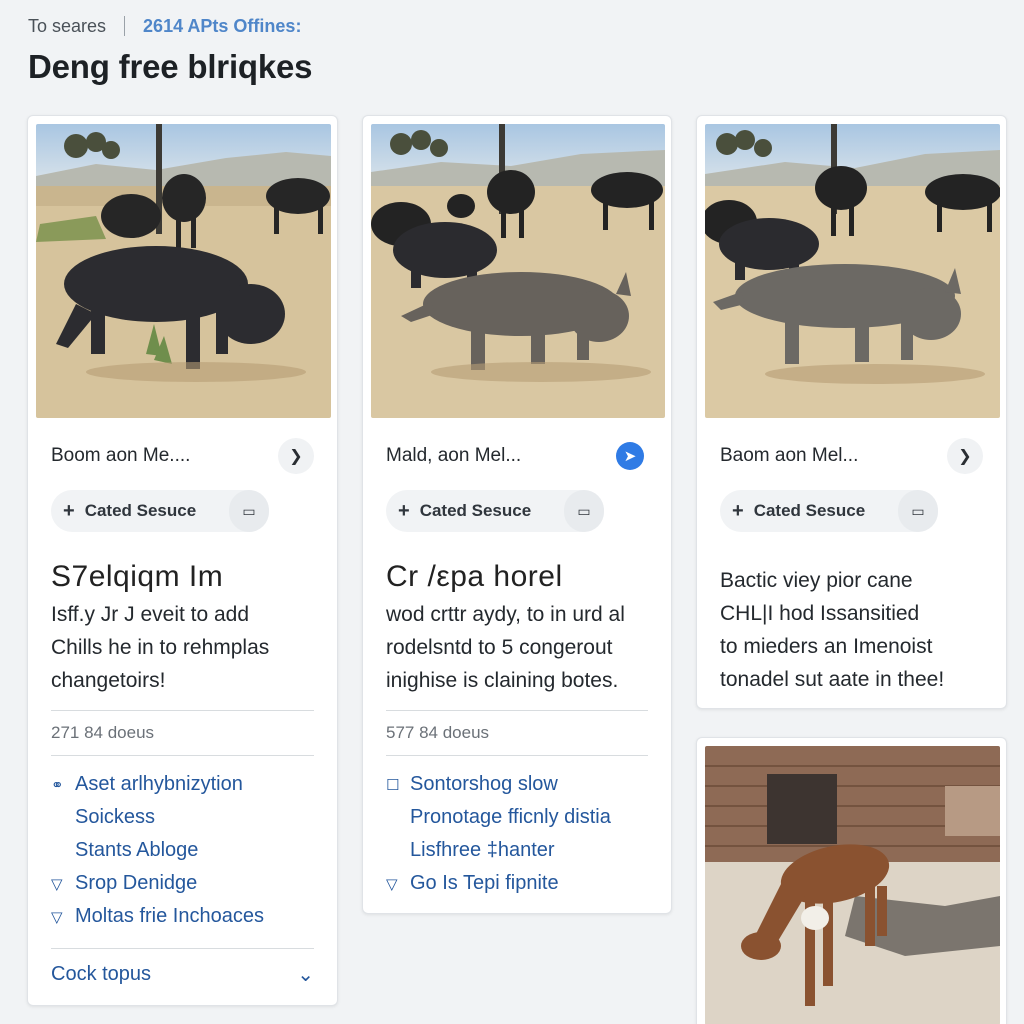 The image size is (1024, 1024). I want to click on desc-line: to mieders an Imenoist, so click(826, 646).